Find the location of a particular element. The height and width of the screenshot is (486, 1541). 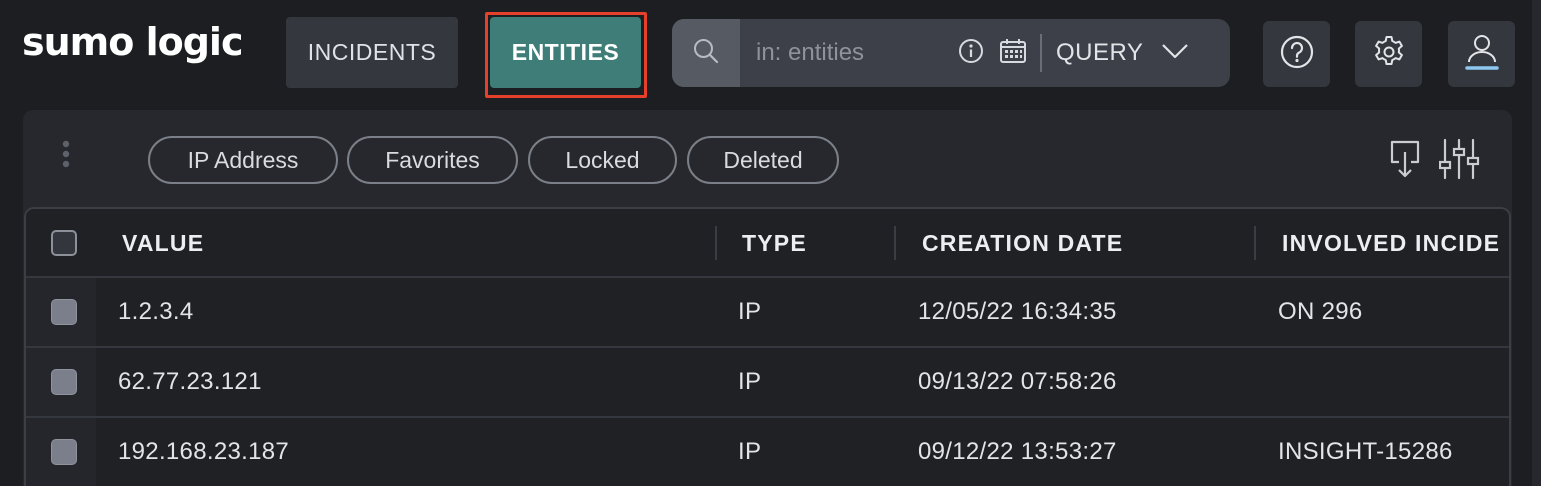

filter-chip-favorites: Favorites is located at coordinates (432, 160).